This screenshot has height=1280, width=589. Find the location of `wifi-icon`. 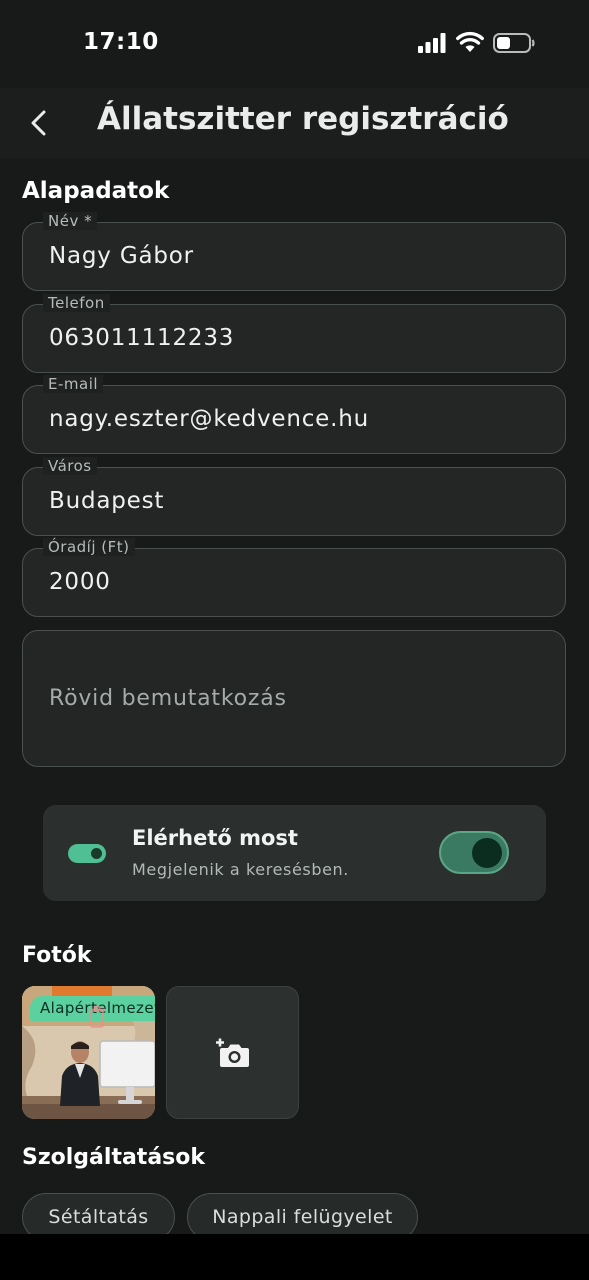

wifi-icon is located at coordinates (470, 41).